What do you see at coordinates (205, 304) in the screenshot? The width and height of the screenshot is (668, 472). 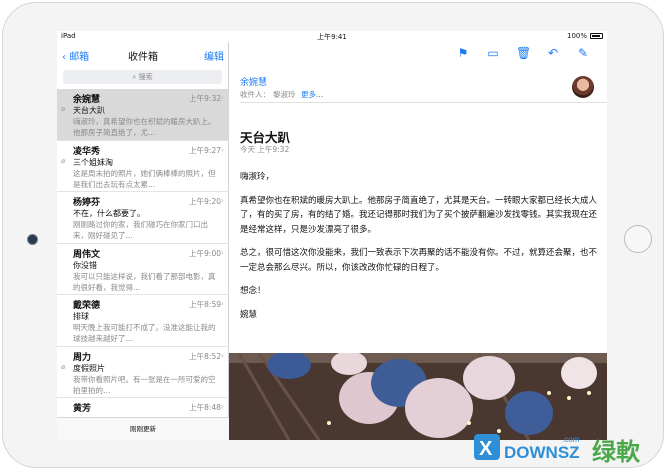 I see `message-time: 上午8:59` at bounding box center [205, 304].